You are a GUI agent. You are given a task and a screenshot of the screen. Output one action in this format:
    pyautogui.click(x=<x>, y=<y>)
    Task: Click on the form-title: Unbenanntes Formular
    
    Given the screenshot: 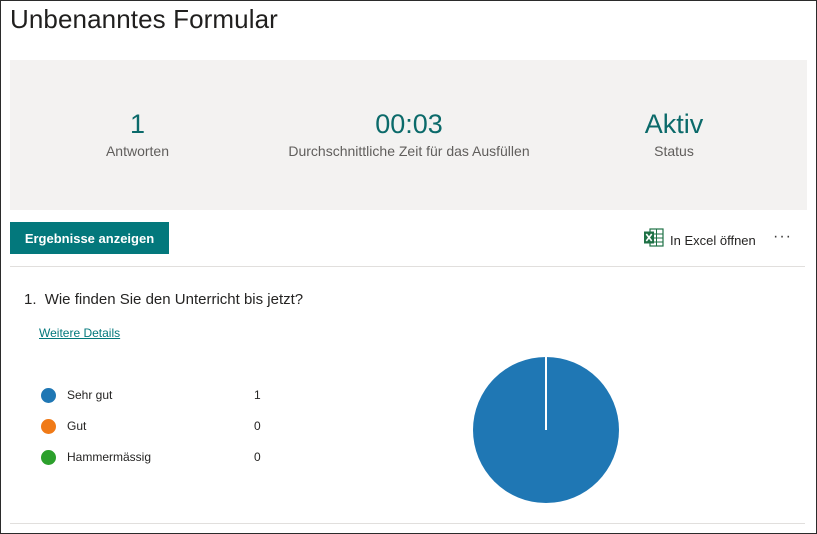 What is the action you would take?
    pyautogui.click(x=144, y=19)
    